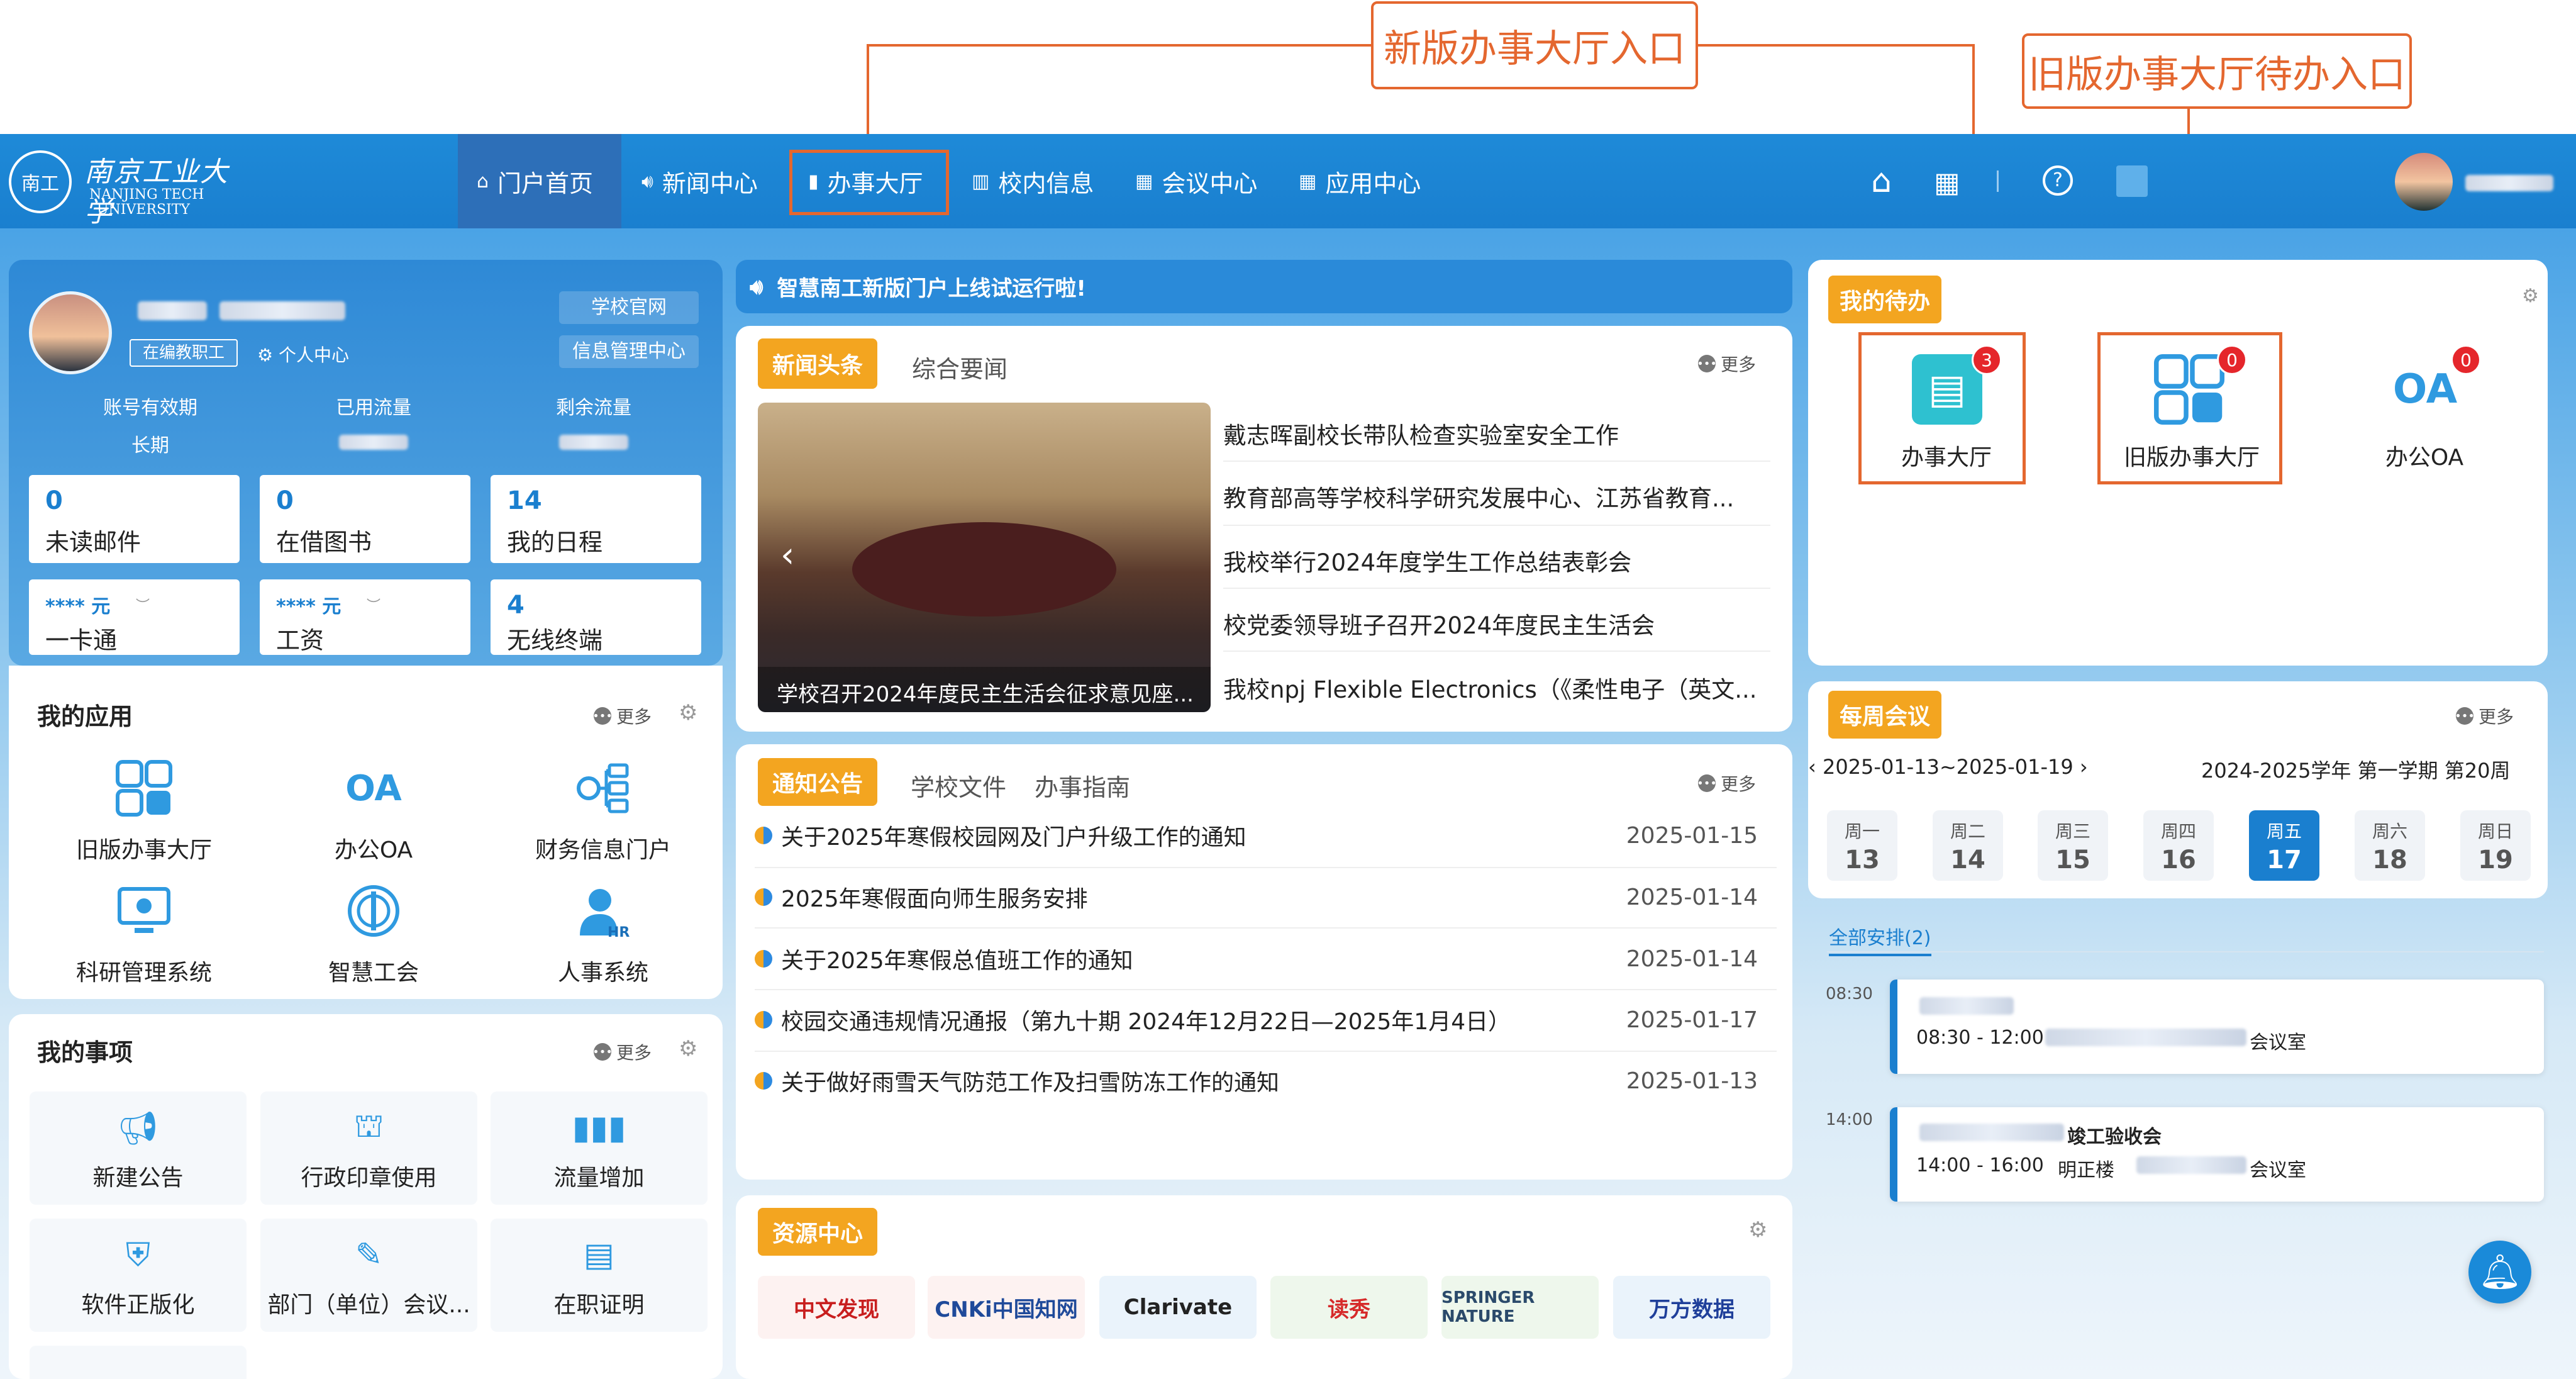  I want to click on stat-unread-mail: 0 未读邮件, so click(134, 519).